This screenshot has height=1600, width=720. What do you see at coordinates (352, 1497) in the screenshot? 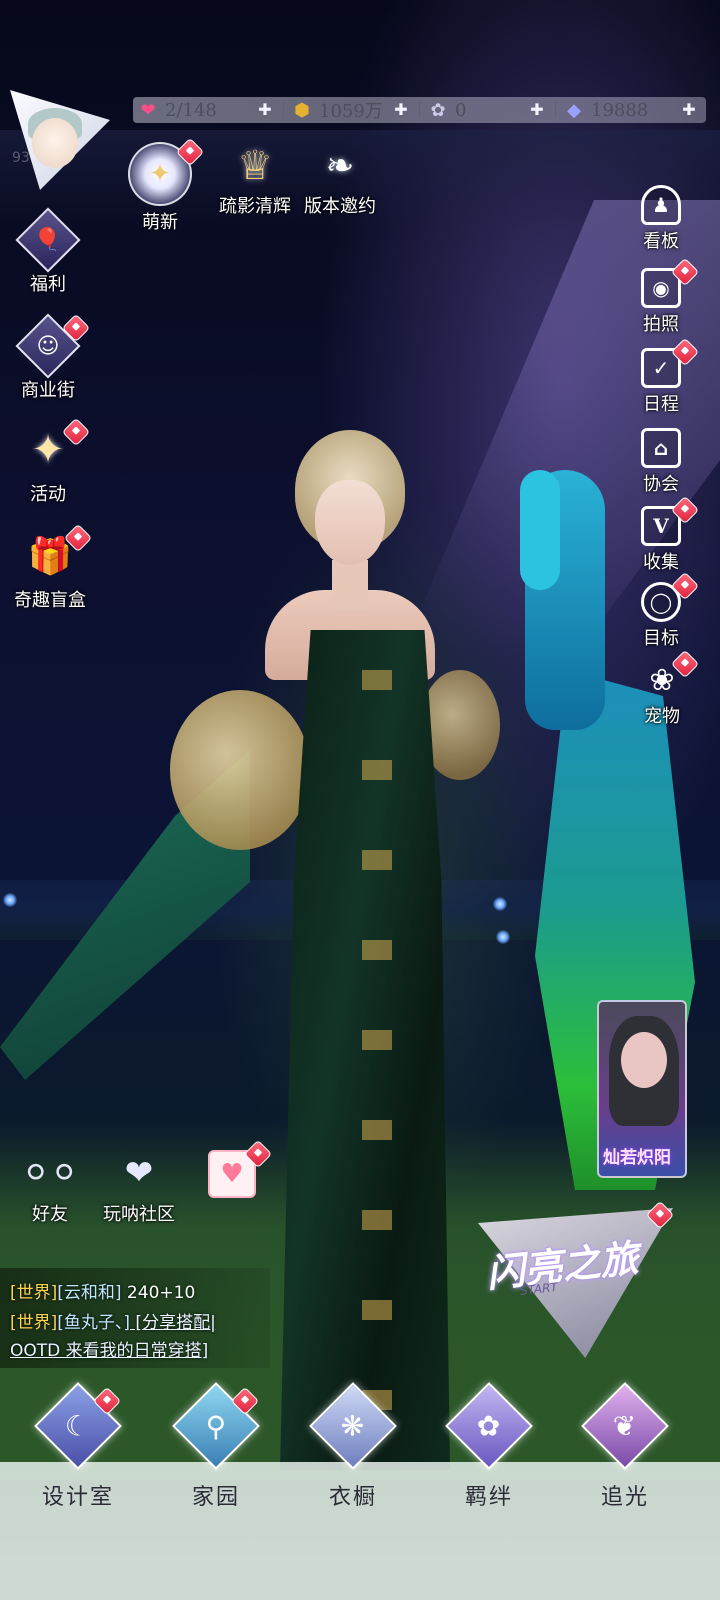
I see `nav-wardrobe-label: 衣橱` at bounding box center [352, 1497].